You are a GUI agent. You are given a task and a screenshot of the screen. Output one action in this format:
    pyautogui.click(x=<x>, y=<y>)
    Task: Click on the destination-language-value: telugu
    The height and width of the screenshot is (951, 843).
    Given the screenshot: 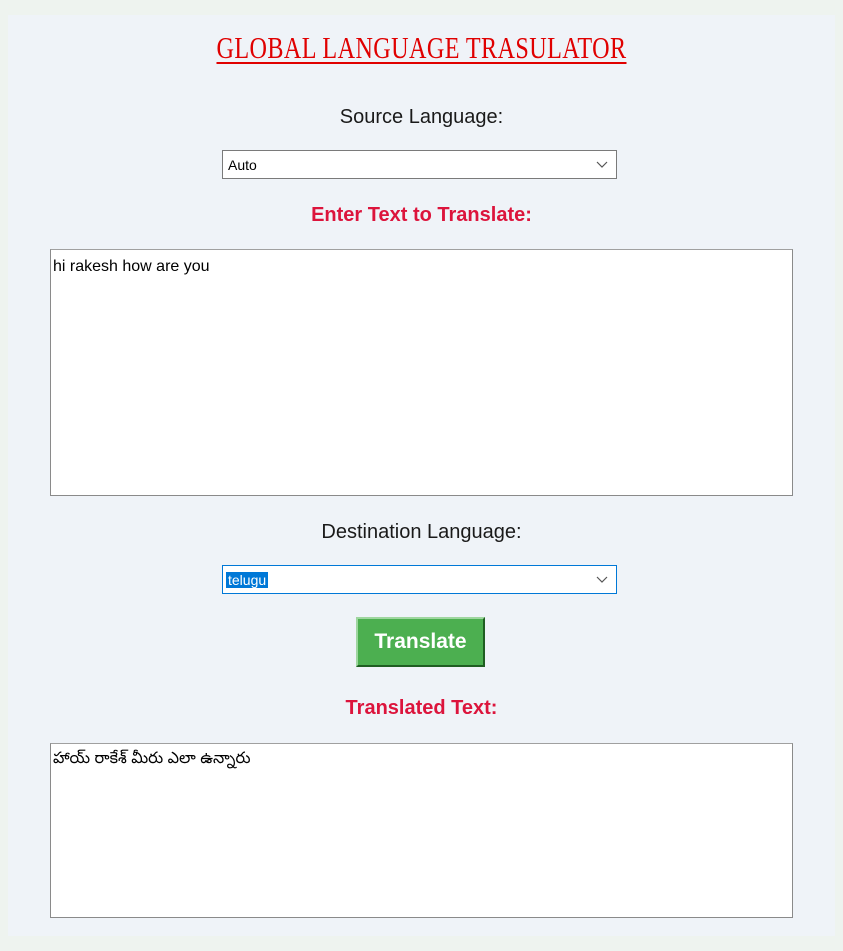 What is the action you would take?
    pyautogui.click(x=247, y=580)
    